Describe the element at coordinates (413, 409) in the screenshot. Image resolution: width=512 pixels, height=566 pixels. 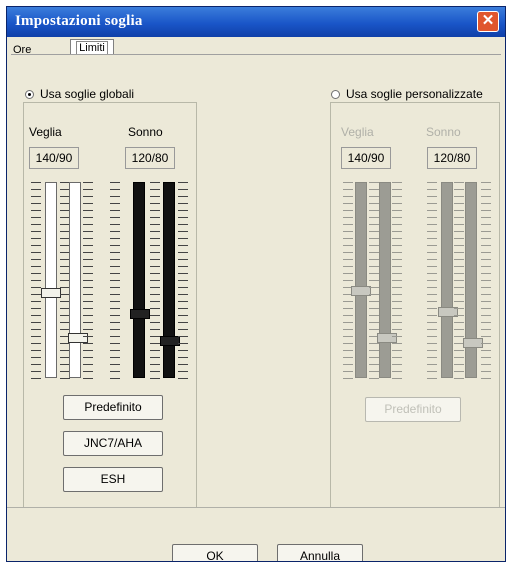
I see `custom-predefinito-button: Predefinito` at that location.